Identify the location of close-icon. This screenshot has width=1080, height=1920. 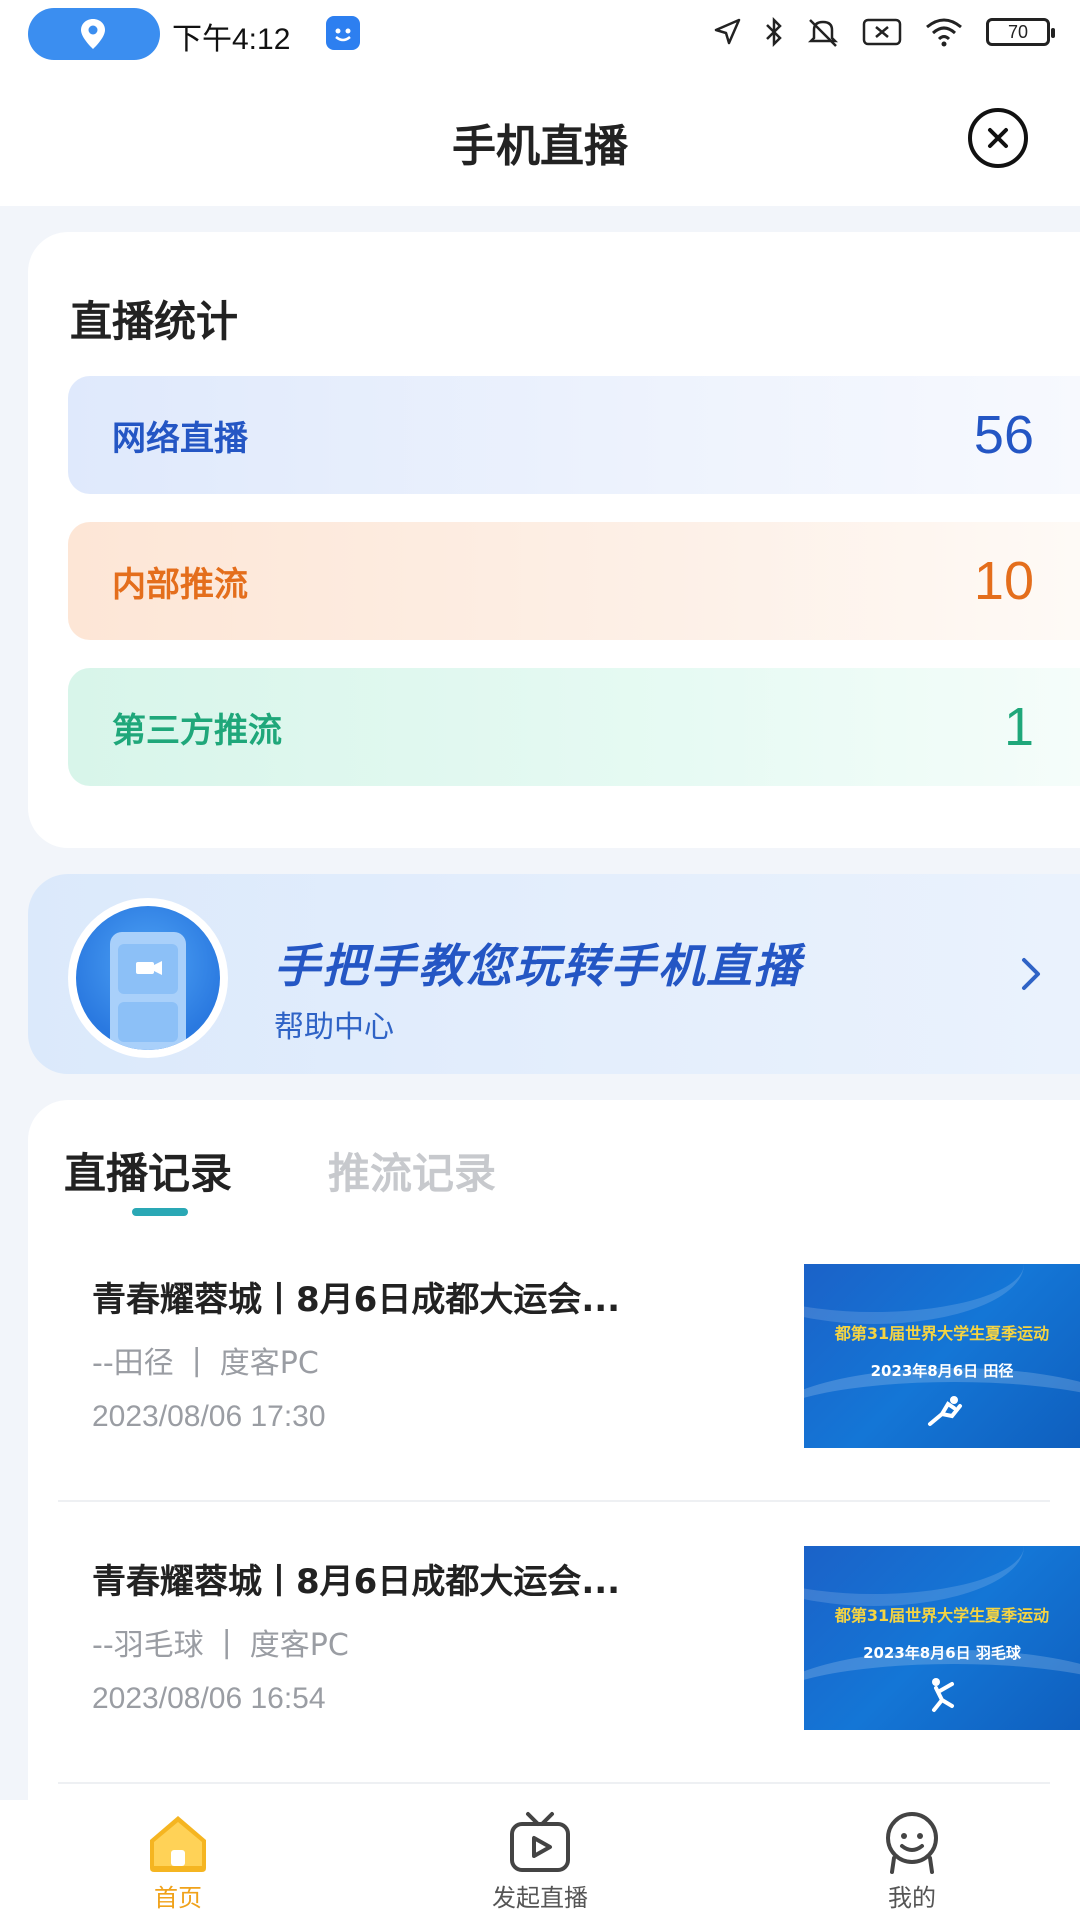
(998, 138).